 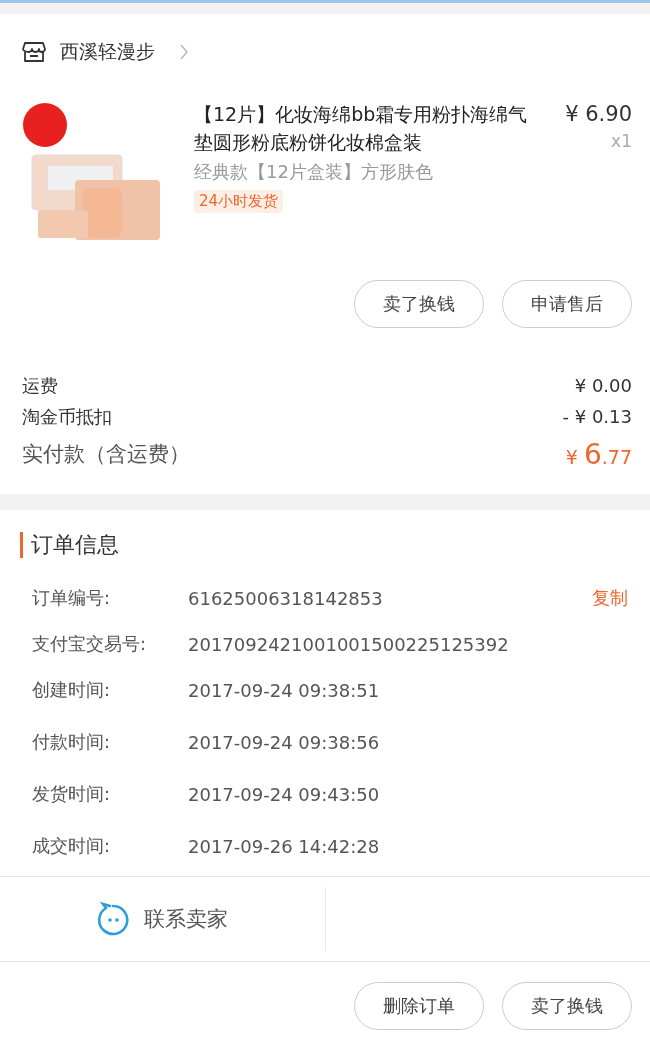 I want to click on chat-face-icon, so click(x=113, y=919).